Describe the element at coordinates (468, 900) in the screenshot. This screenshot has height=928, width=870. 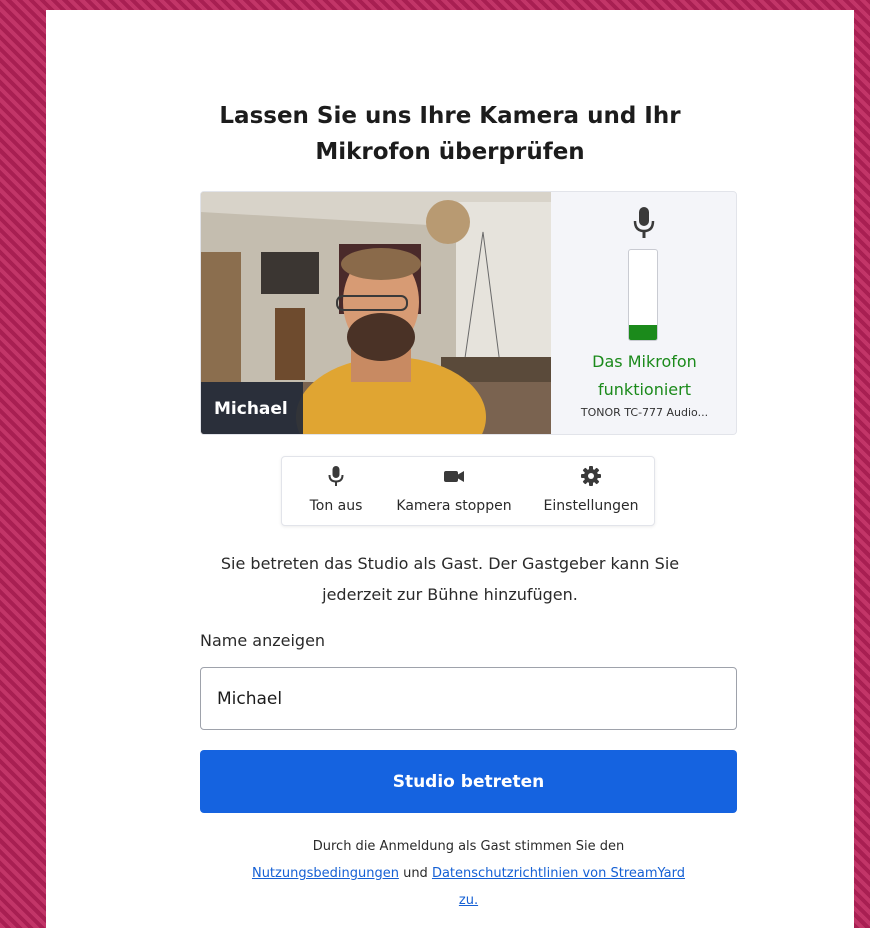
I see `privacy-policy-link-end: zu.` at that location.